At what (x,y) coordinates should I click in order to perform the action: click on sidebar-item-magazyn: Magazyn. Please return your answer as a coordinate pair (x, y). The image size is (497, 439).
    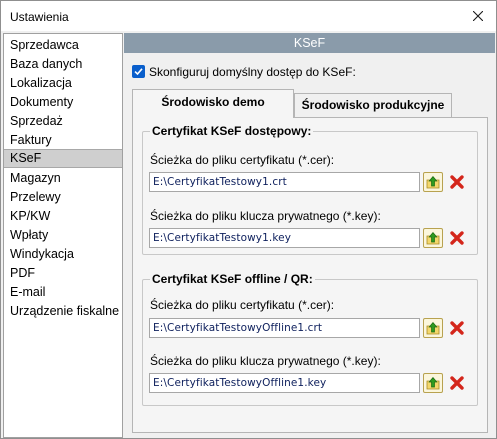
    Looking at the image, I should click on (63, 178).